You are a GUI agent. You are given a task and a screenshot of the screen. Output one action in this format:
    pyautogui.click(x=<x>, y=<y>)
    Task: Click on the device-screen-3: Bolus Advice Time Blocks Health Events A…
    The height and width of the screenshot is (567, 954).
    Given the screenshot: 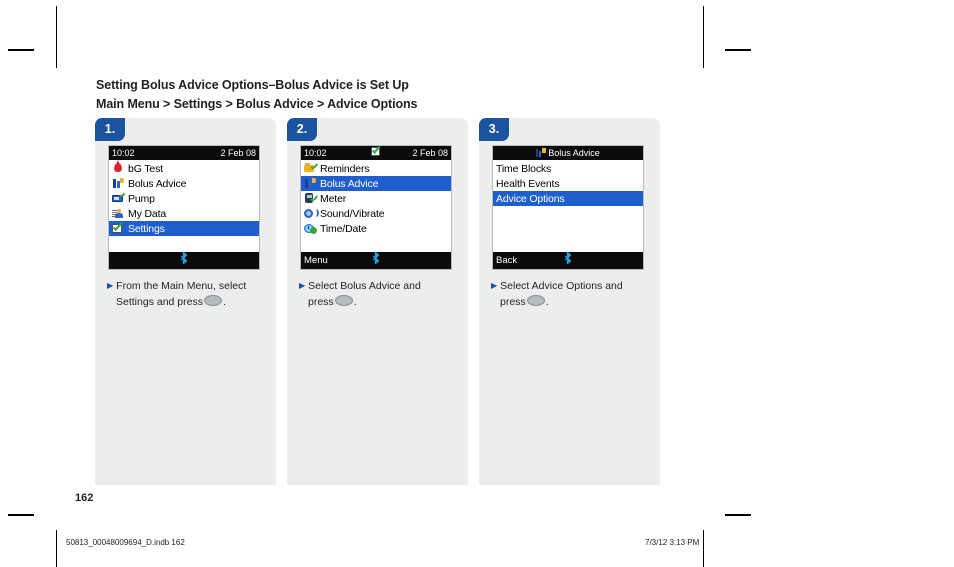 What is the action you would take?
    pyautogui.click(x=568, y=207)
    